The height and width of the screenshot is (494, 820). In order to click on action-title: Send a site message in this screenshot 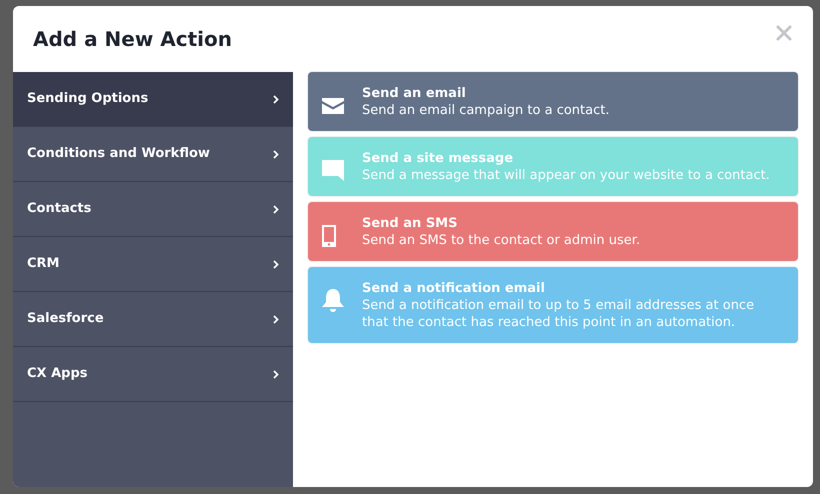, I will do `click(438, 158)`.